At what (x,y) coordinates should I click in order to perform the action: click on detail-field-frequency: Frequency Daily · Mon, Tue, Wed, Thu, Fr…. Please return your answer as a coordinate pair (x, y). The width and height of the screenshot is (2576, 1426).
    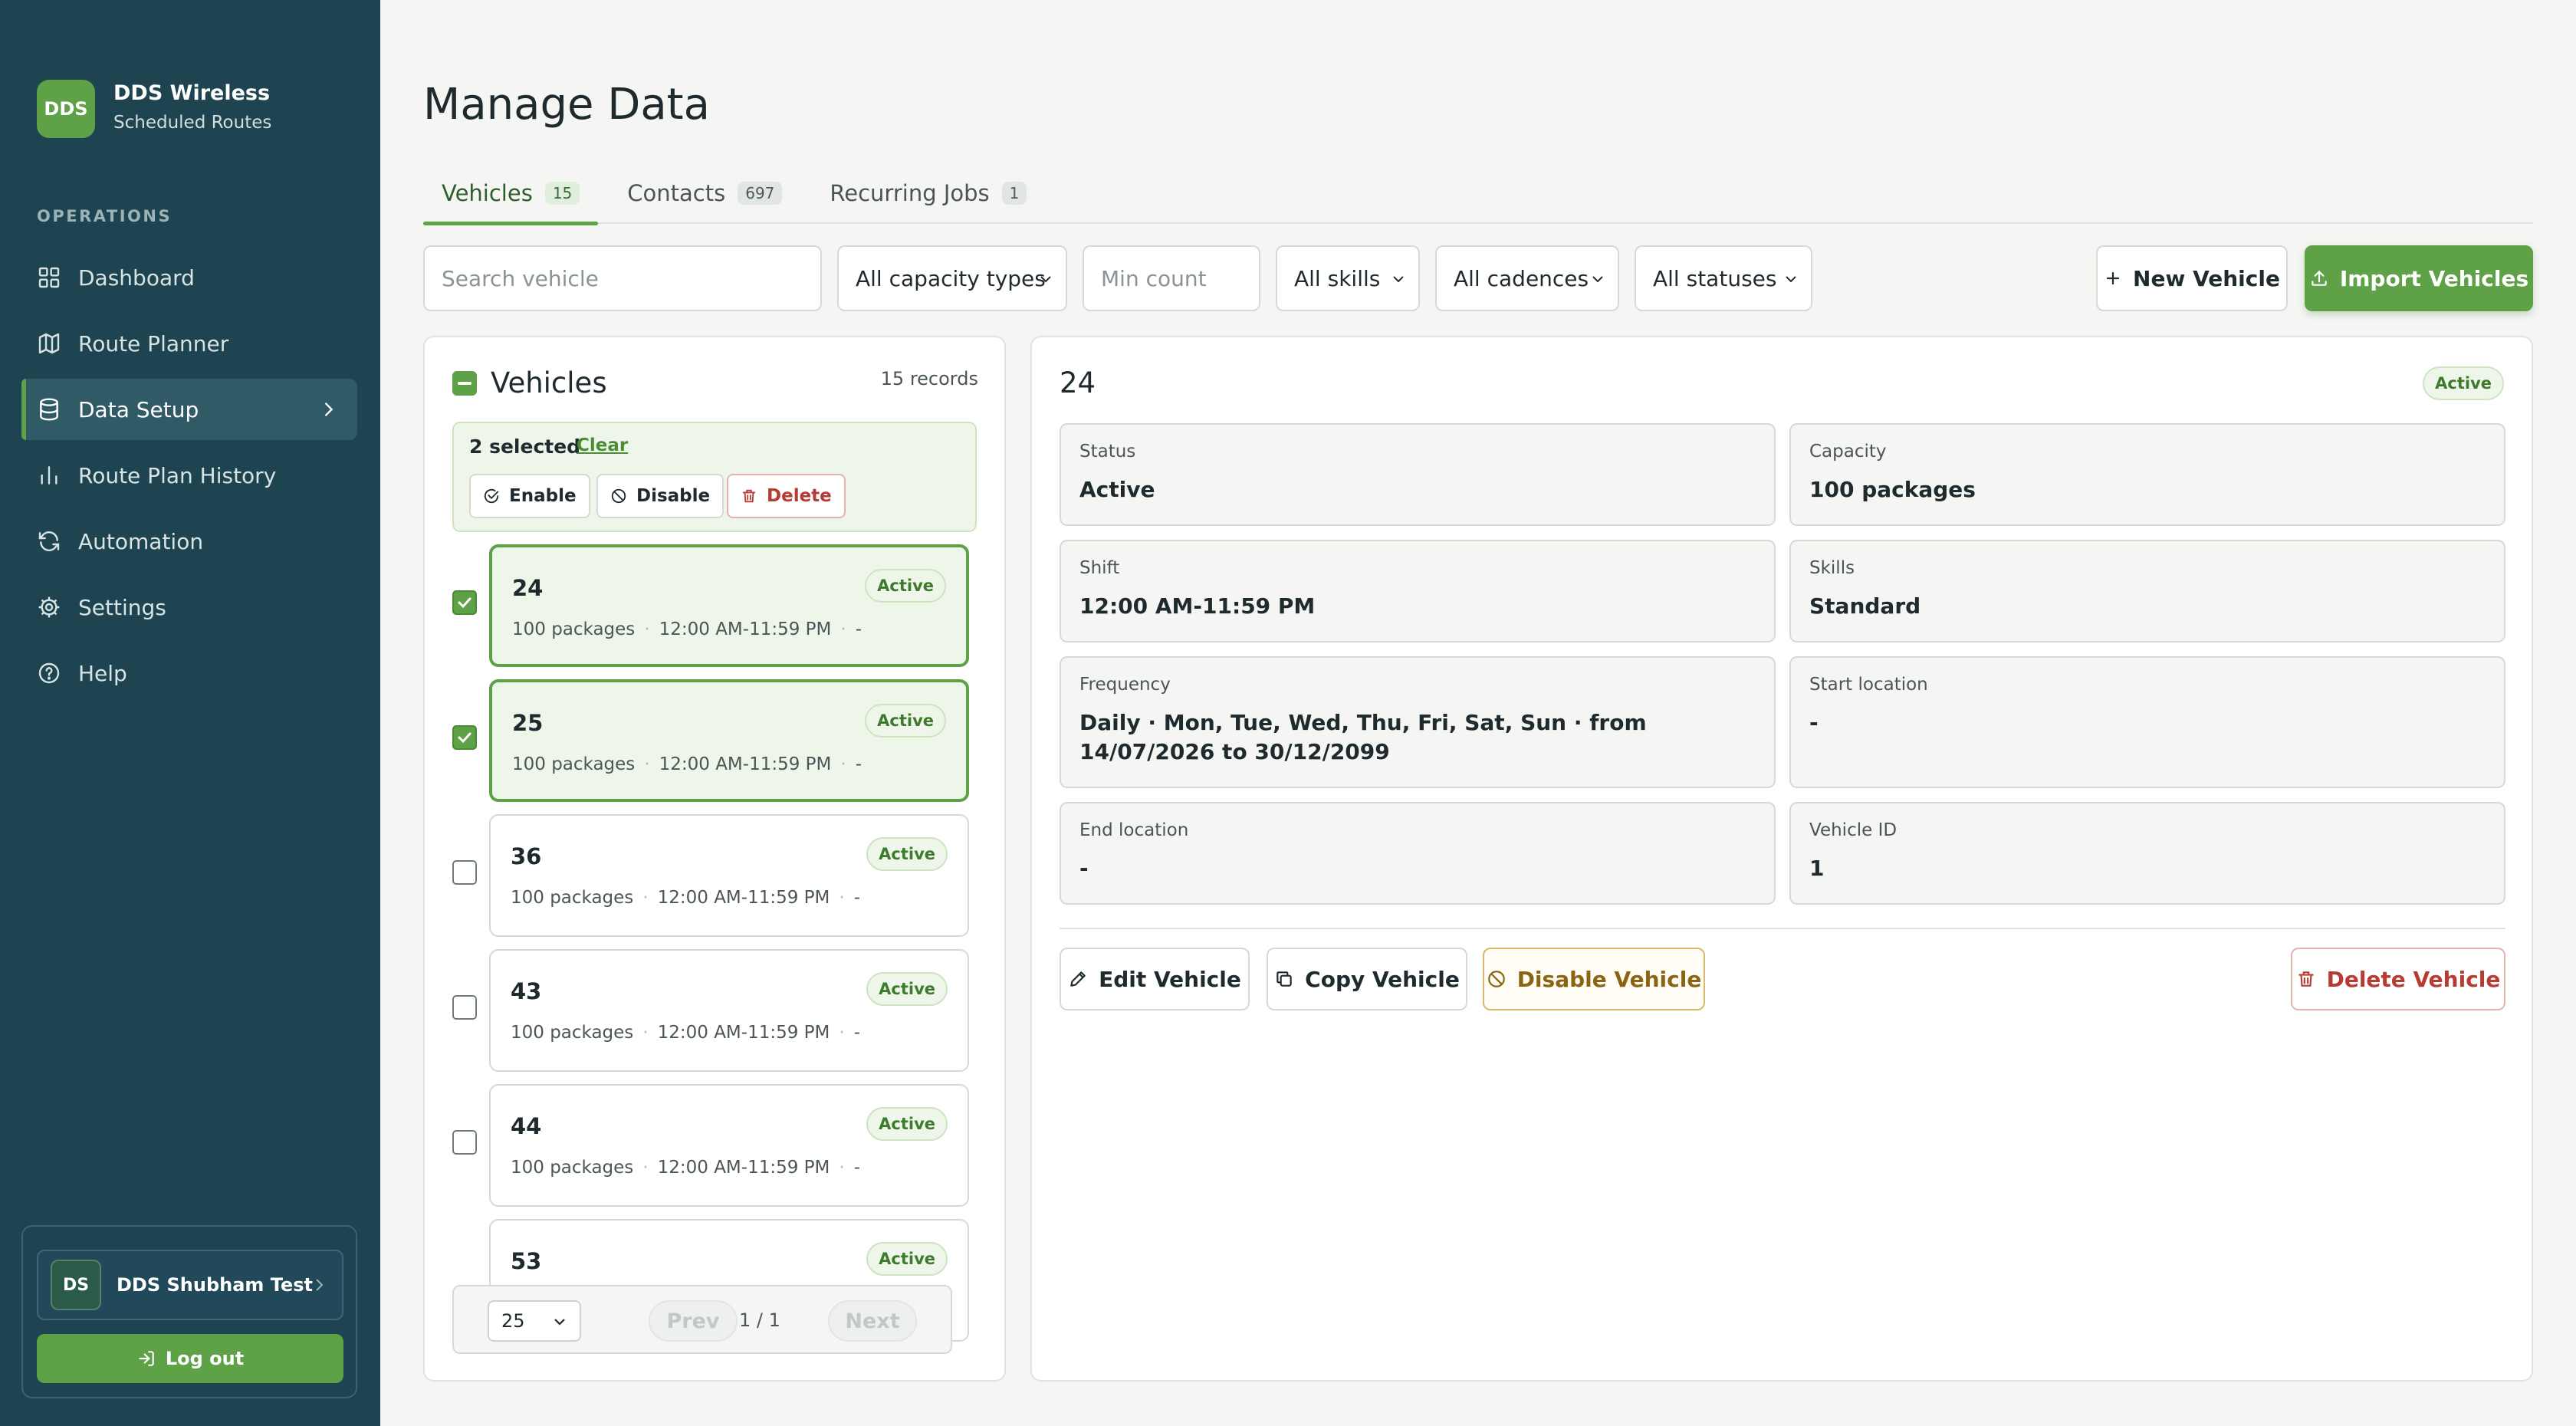
    Looking at the image, I should click on (1418, 722).